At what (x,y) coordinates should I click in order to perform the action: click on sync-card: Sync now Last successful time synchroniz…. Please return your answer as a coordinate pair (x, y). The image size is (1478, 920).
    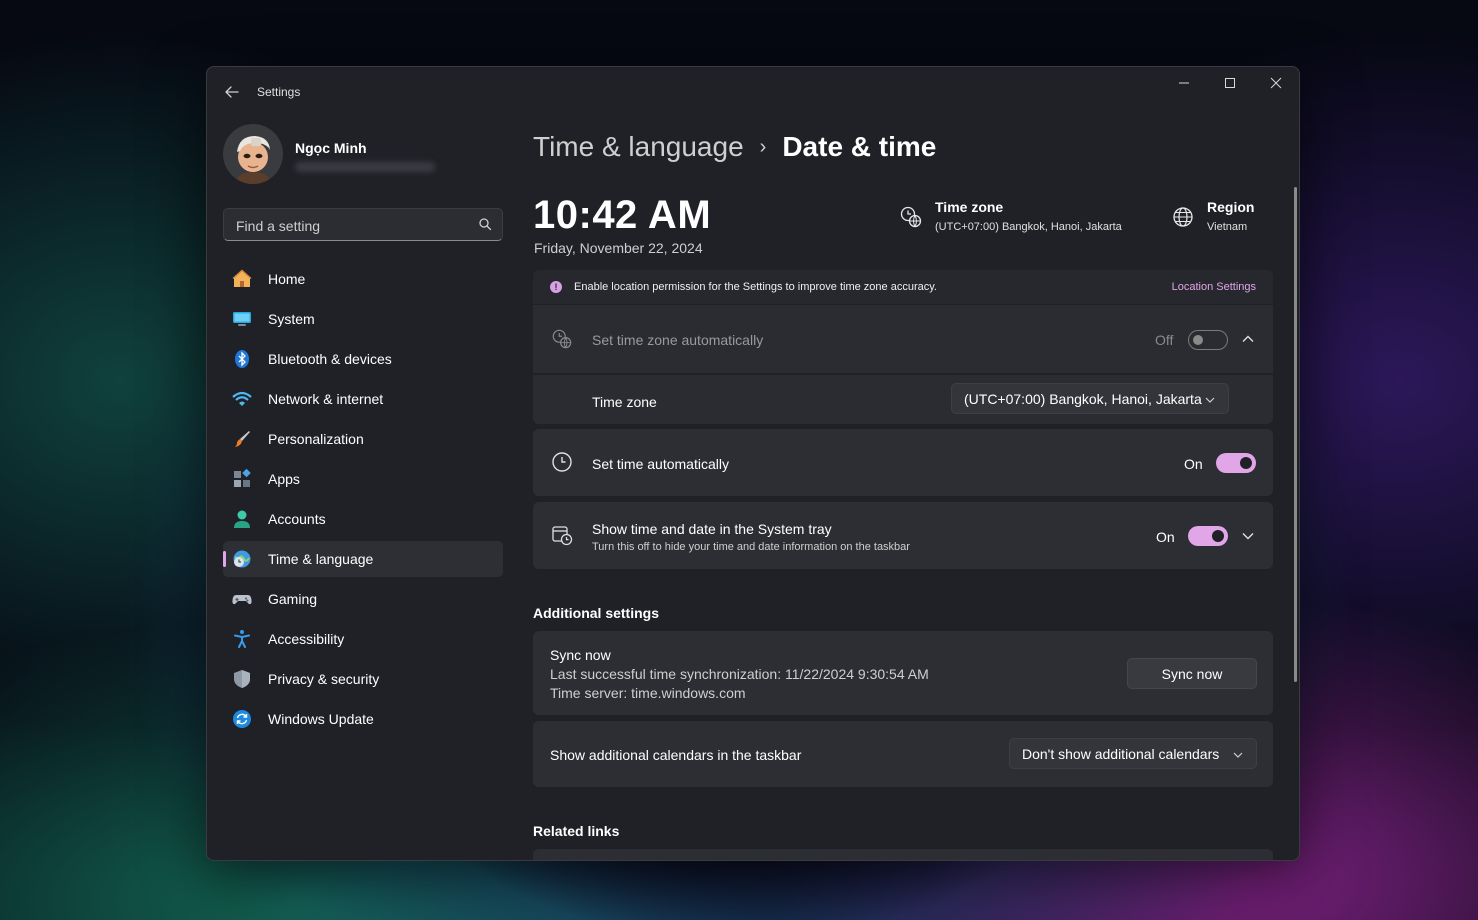
    Looking at the image, I should click on (903, 673).